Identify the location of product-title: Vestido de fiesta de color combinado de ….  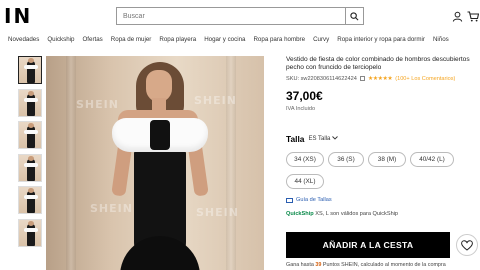
(378, 63).